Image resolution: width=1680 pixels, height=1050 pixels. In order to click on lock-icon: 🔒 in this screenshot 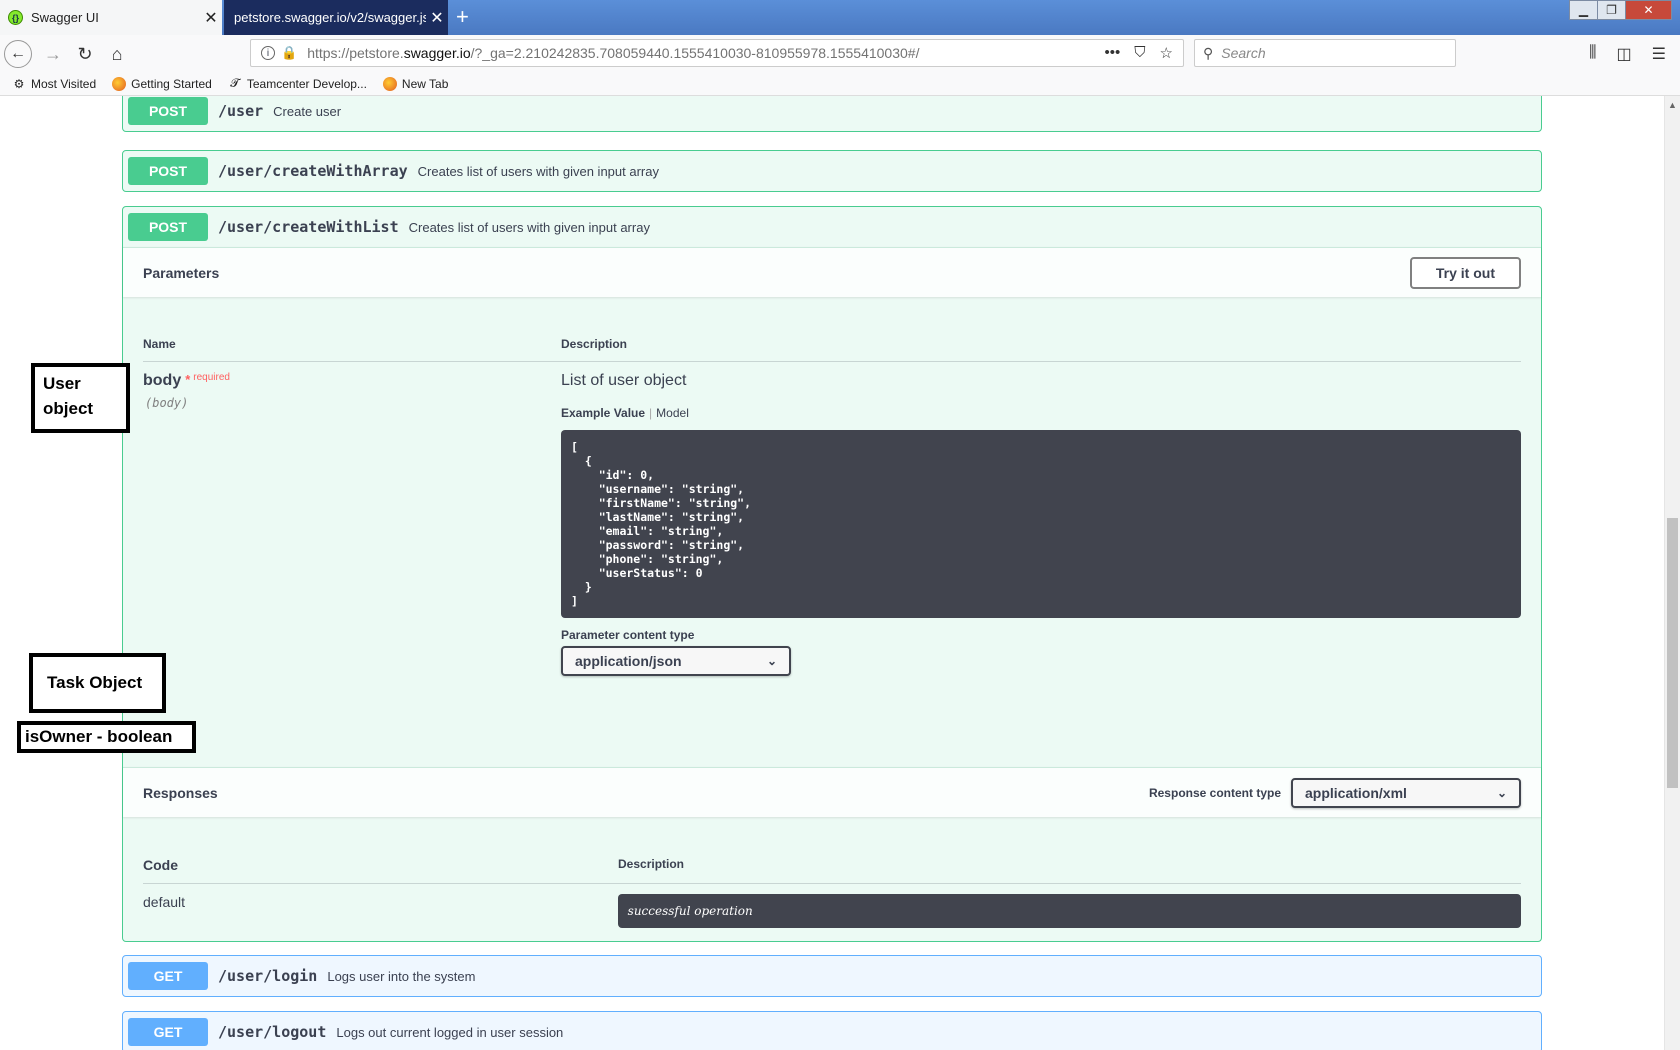, I will do `click(289, 52)`.